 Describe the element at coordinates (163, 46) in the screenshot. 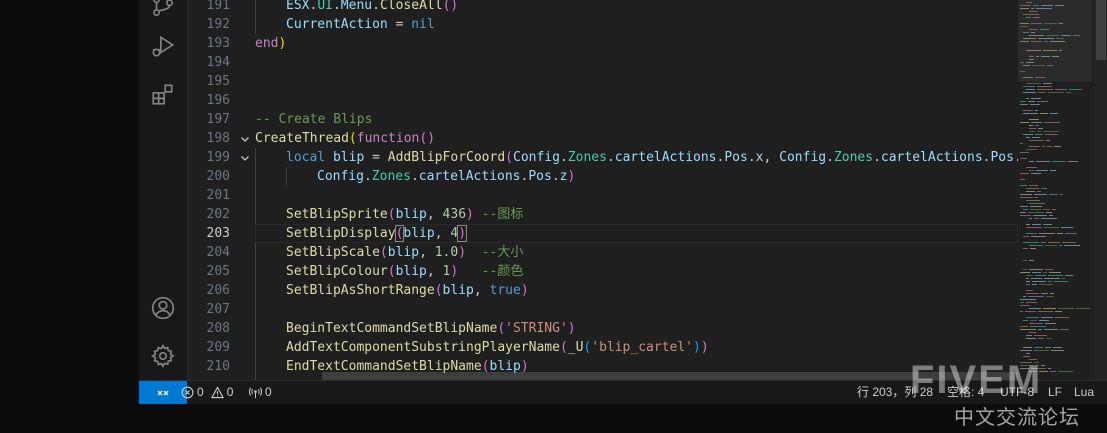

I see `run-debug-icon` at that location.